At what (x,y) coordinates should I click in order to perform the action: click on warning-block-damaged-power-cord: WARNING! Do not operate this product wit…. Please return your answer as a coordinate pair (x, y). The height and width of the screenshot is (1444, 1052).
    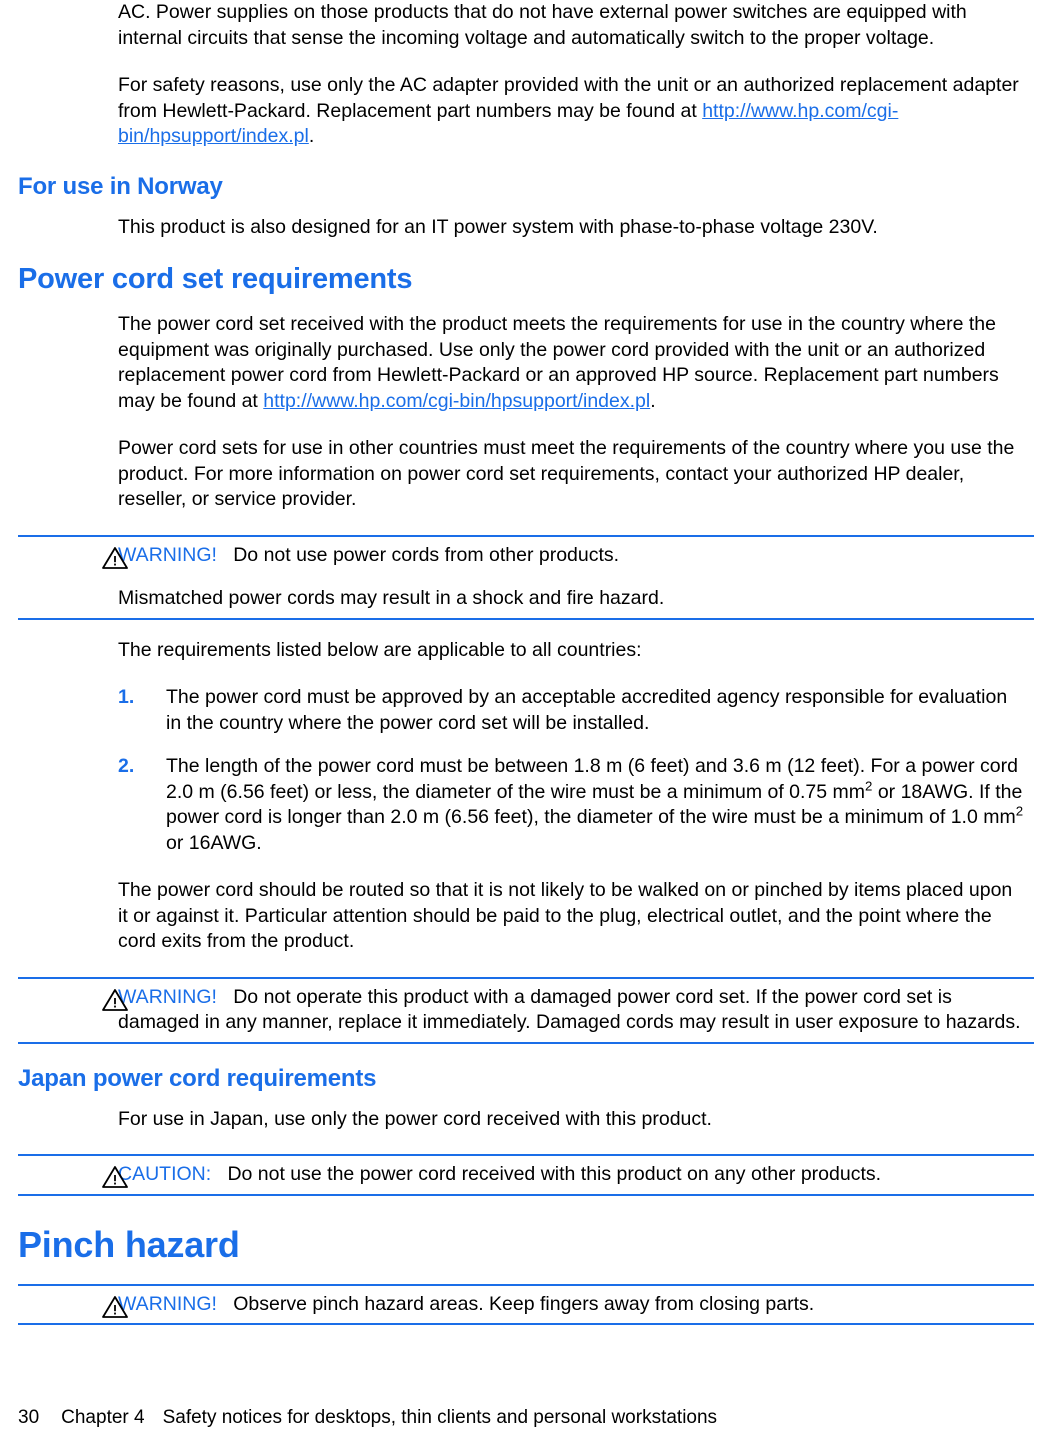
    Looking at the image, I should click on (526, 1010).